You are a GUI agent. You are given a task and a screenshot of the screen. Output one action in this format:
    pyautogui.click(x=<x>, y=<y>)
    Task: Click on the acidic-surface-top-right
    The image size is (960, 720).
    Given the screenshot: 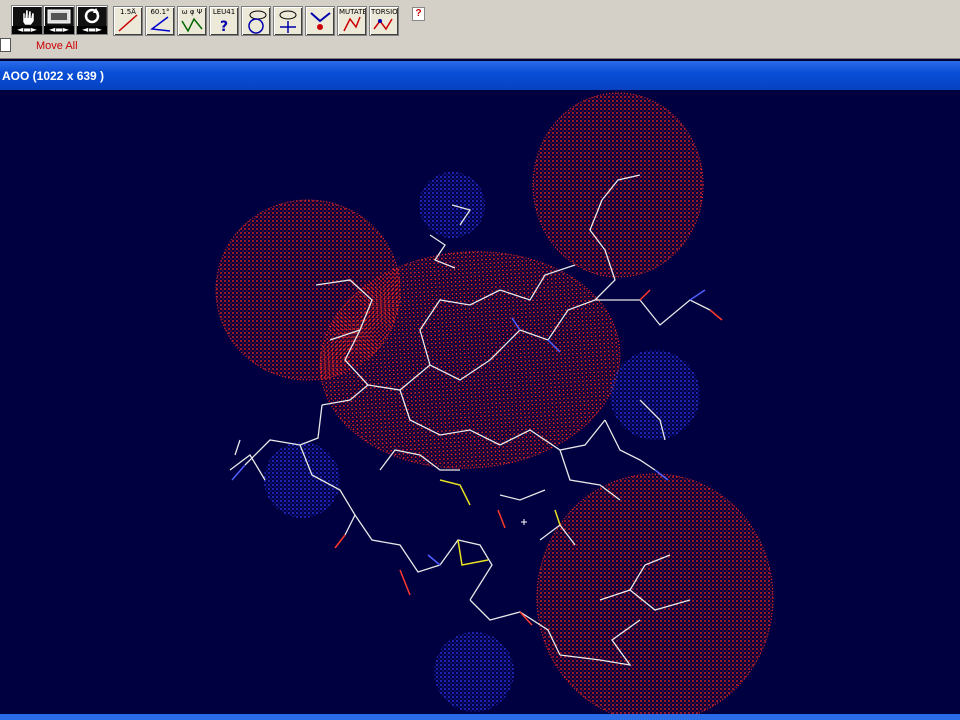 What is the action you would take?
    pyautogui.click(x=618, y=185)
    